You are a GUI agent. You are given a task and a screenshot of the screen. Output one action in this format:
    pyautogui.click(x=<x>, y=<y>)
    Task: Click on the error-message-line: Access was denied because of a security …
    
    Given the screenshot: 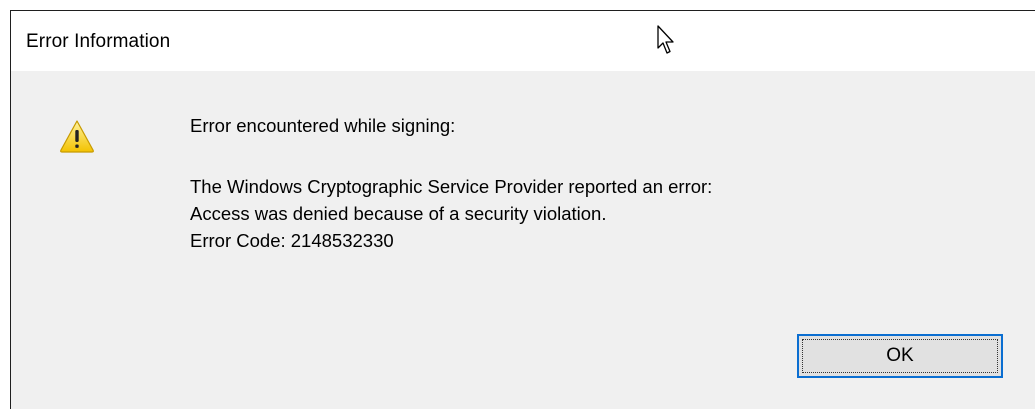 What is the action you would take?
    pyautogui.click(x=398, y=213)
    